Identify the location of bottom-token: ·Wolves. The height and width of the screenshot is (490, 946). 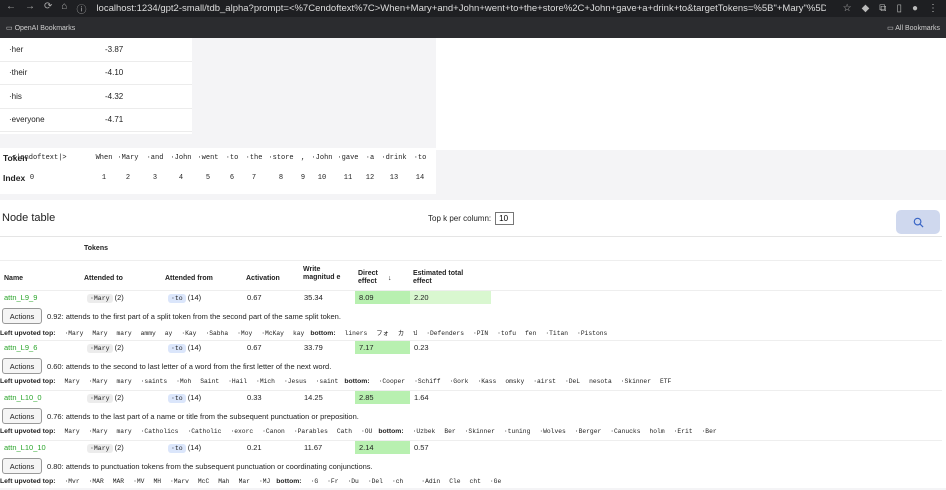
(552, 431).